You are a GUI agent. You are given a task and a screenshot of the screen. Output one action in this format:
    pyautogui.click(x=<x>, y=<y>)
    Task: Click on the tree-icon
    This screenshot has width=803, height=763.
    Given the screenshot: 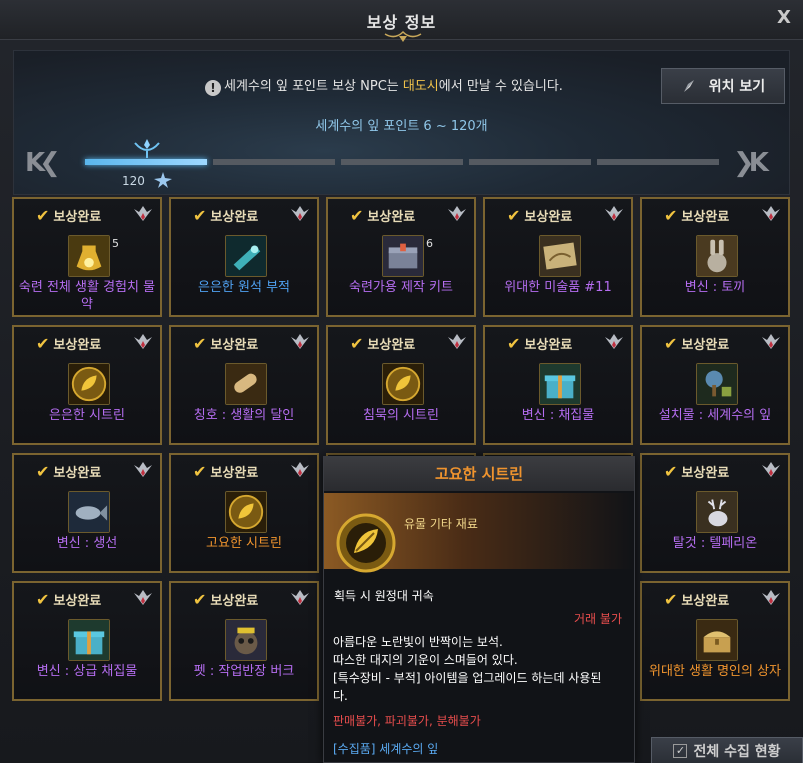 What is the action you would take?
    pyautogui.click(x=717, y=384)
    